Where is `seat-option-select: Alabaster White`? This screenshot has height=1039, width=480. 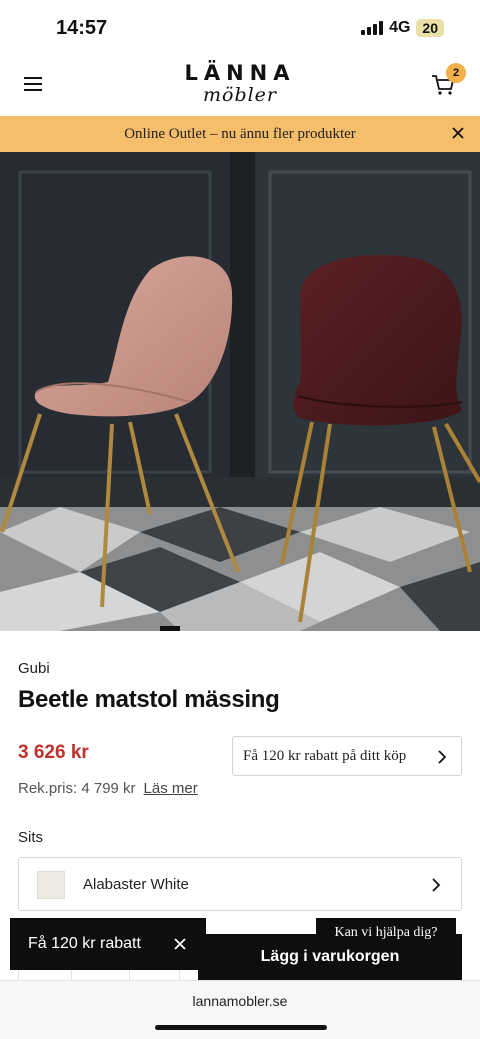 seat-option-select: Alabaster White is located at coordinates (240, 884).